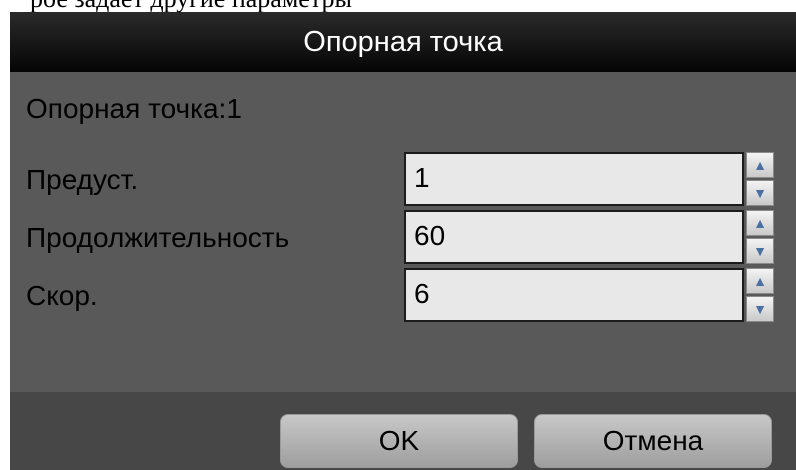  Describe the element at coordinates (653, 441) in the screenshot. I see `cancel-button: Отмена` at that location.